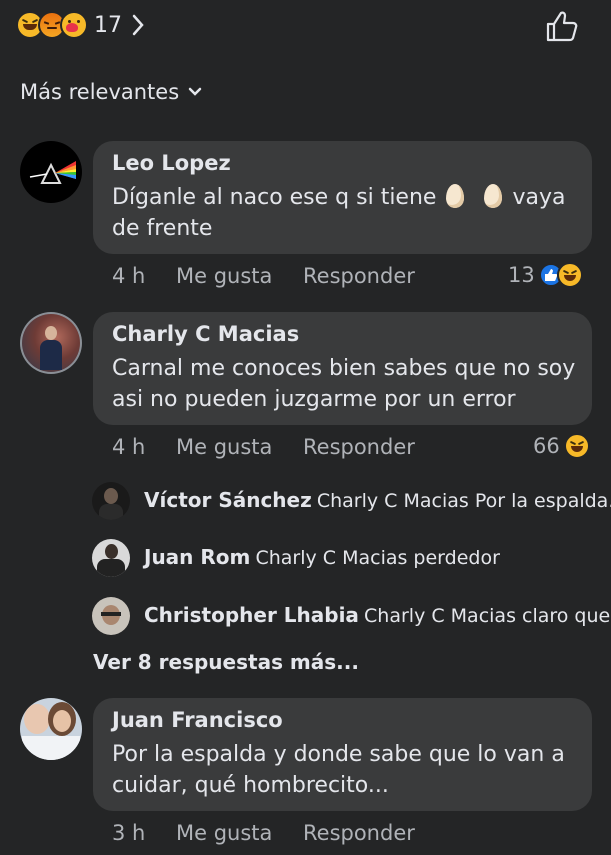 This screenshot has width=611, height=855. I want to click on comment-filter-dropdown: Más relevantes, so click(111, 92).